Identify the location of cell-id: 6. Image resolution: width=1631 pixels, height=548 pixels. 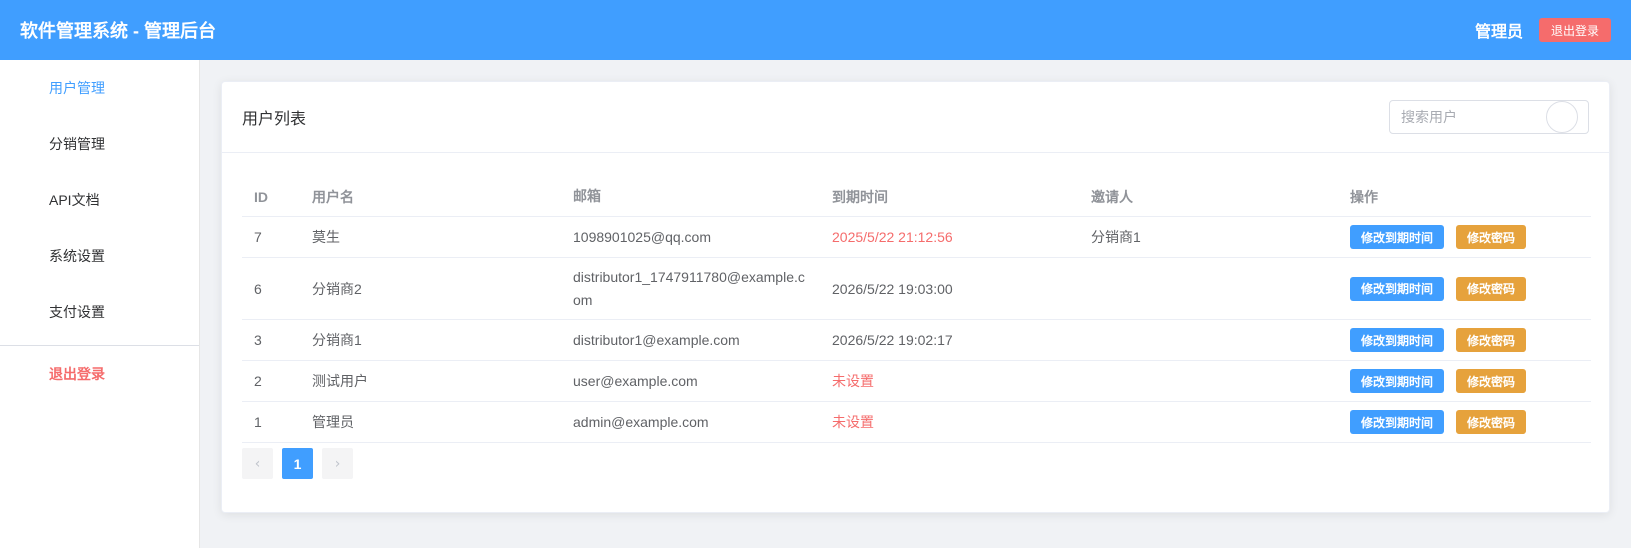
(258, 288).